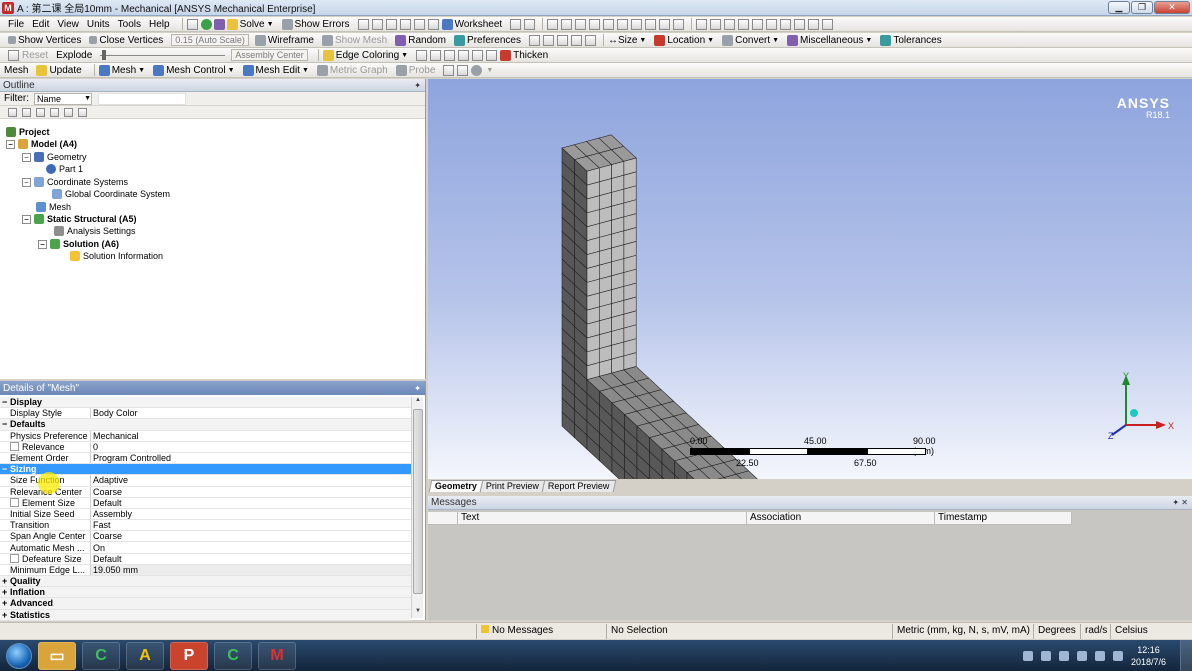 The width and height of the screenshot is (1192, 671). I want to click on sort-icon, so click(82, 112).